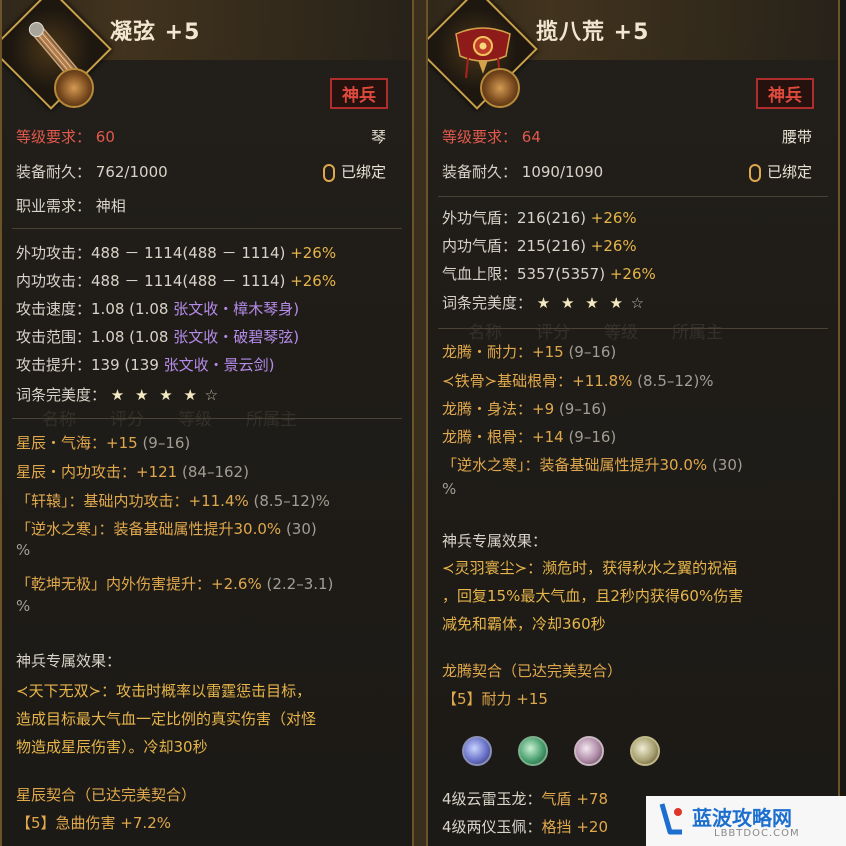 The image size is (846, 846). What do you see at coordinates (593, 32) in the screenshot?
I see `item-title: 揽八荒 +5` at bounding box center [593, 32].